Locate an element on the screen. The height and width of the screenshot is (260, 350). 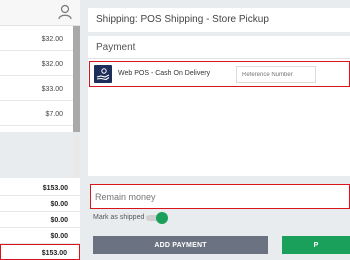
cash-hand-icon is located at coordinates (103, 74).